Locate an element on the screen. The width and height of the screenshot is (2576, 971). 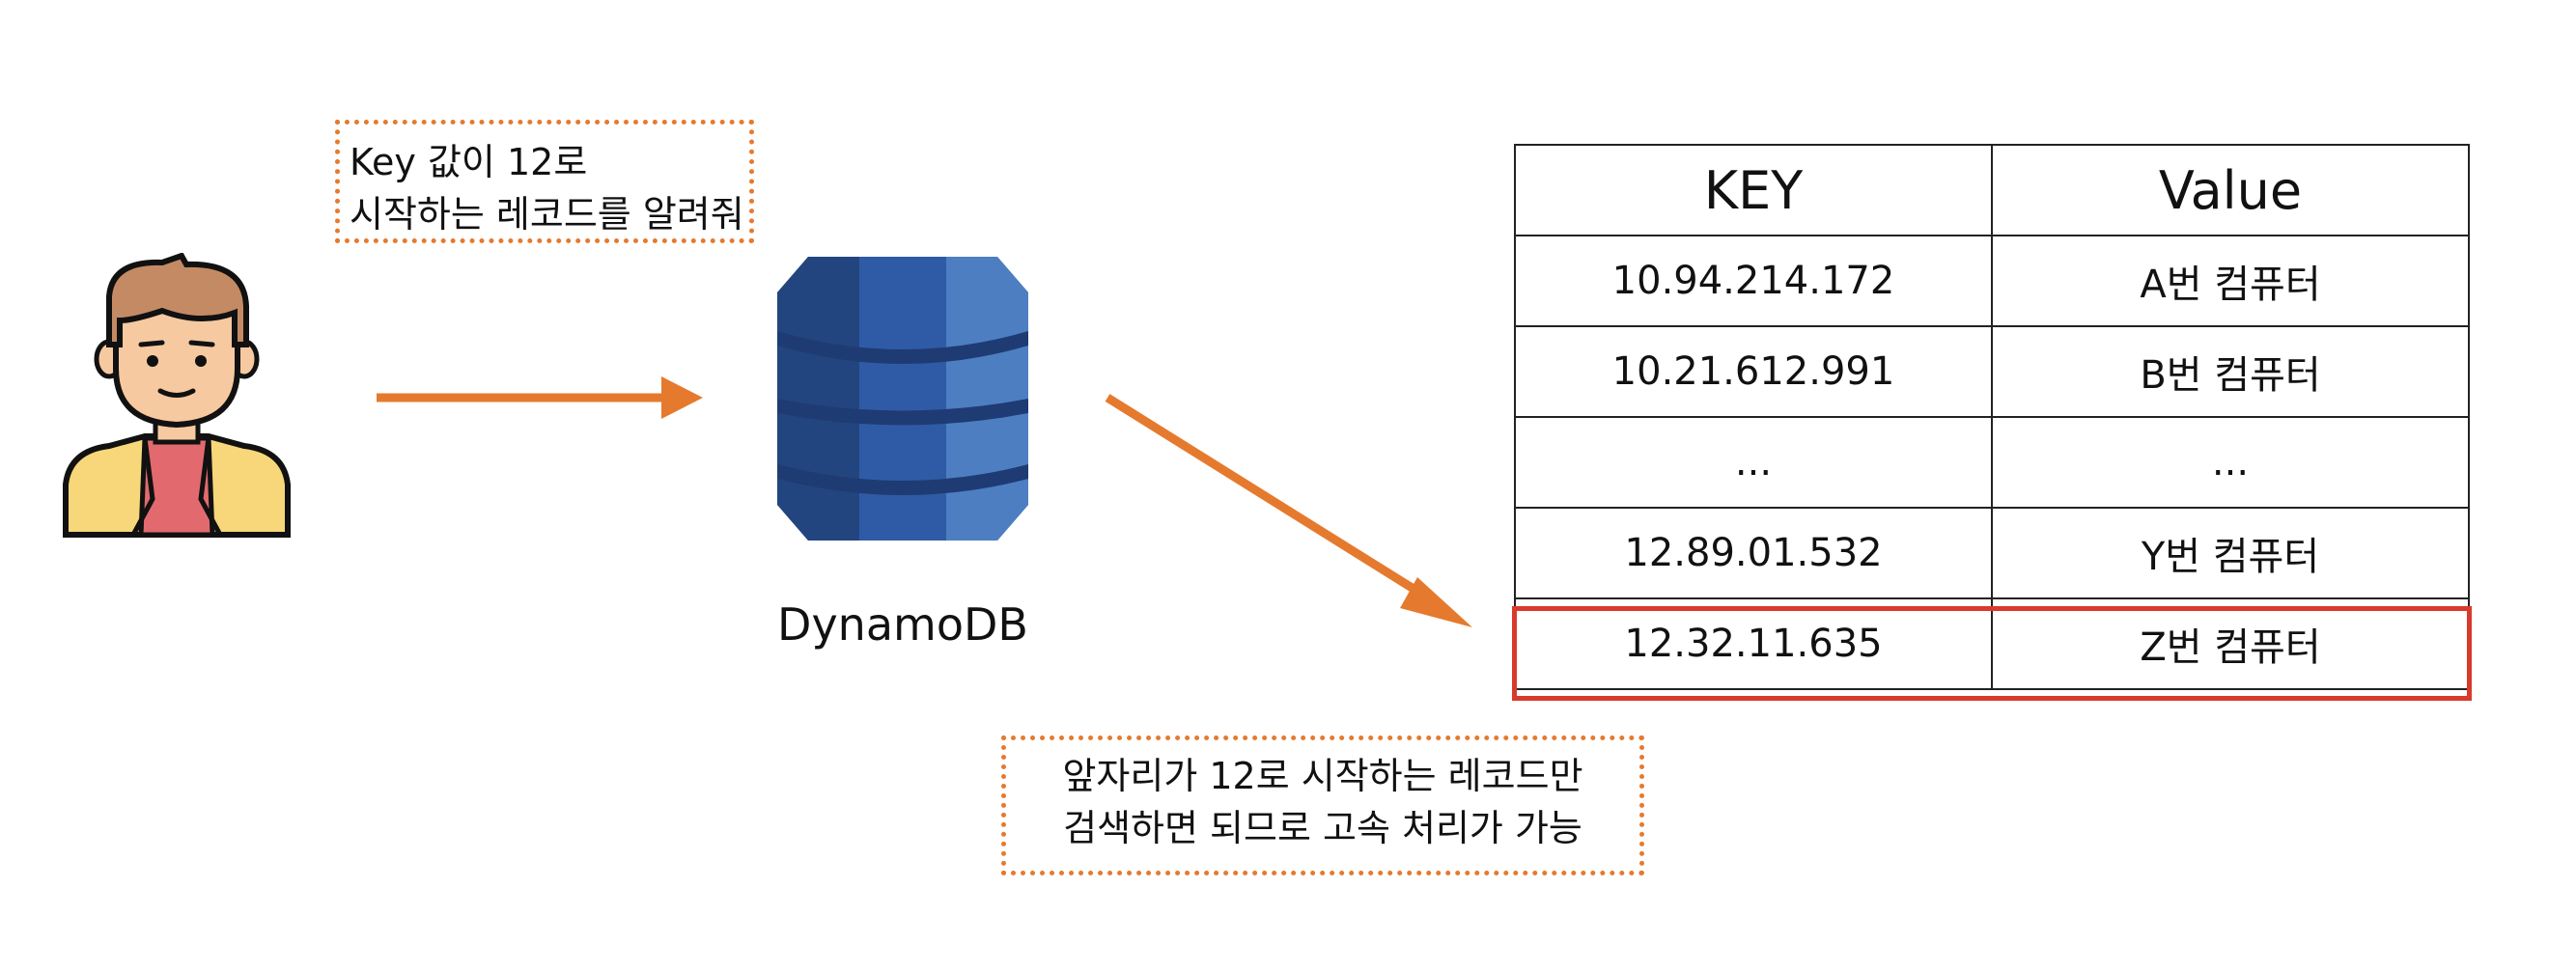
row-key: 10.94.214.172 is located at coordinates (1754, 281).